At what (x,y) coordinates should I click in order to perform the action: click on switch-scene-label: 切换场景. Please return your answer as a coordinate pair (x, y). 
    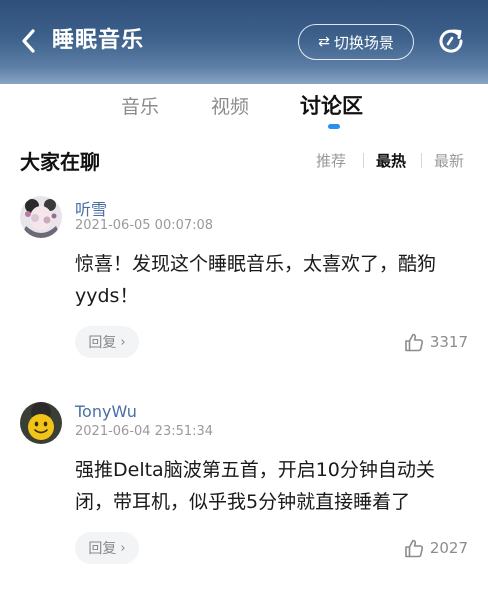
    Looking at the image, I should click on (363, 42).